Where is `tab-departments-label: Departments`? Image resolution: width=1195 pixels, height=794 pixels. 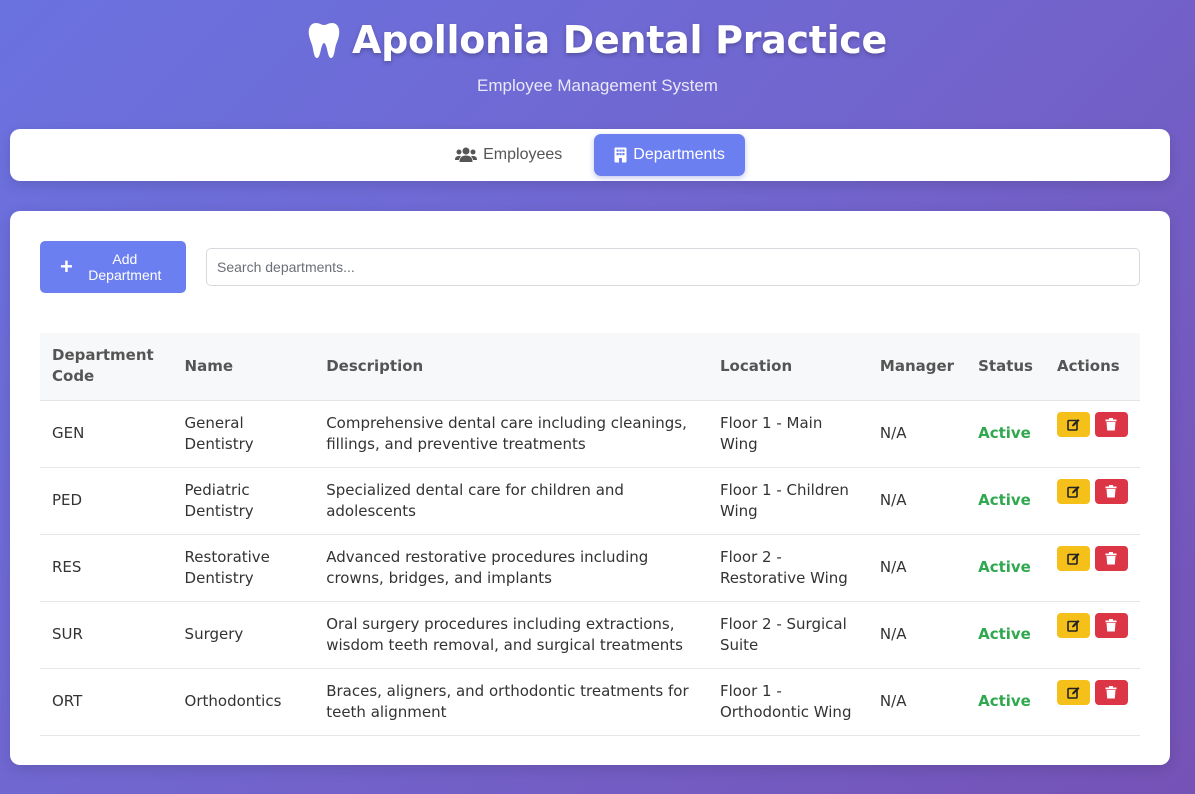
tab-departments-label: Departments is located at coordinates (679, 154).